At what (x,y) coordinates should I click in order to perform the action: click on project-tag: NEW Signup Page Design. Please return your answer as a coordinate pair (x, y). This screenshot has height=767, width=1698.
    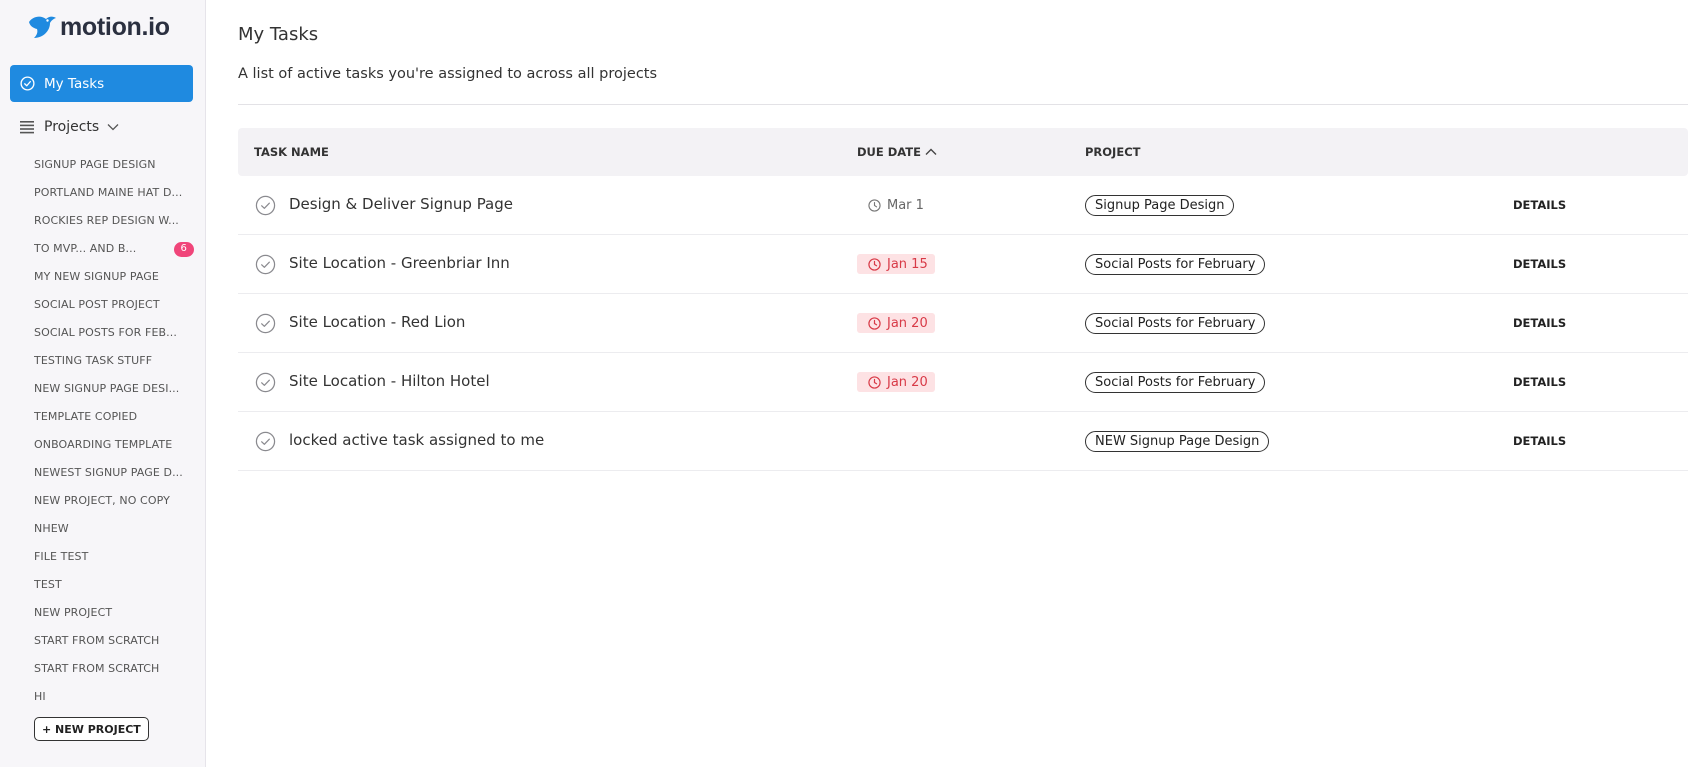
    Looking at the image, I should click on (1177, 441).